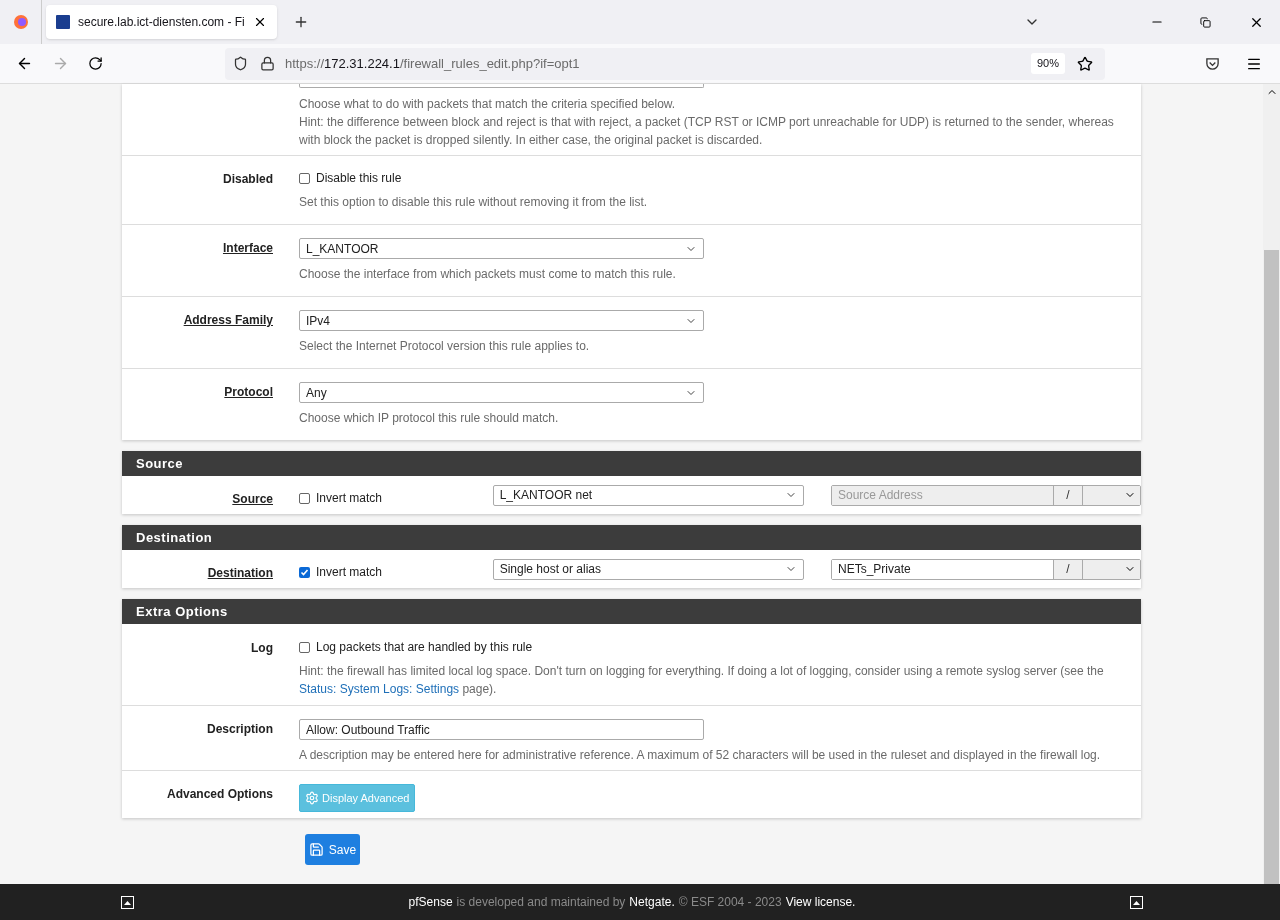 The width and height of the screenshot is (1280, 920). Describe the element at coordinates (359, 178) in the screenshot. I see `checkbox-label: Disable this rule` at that location.